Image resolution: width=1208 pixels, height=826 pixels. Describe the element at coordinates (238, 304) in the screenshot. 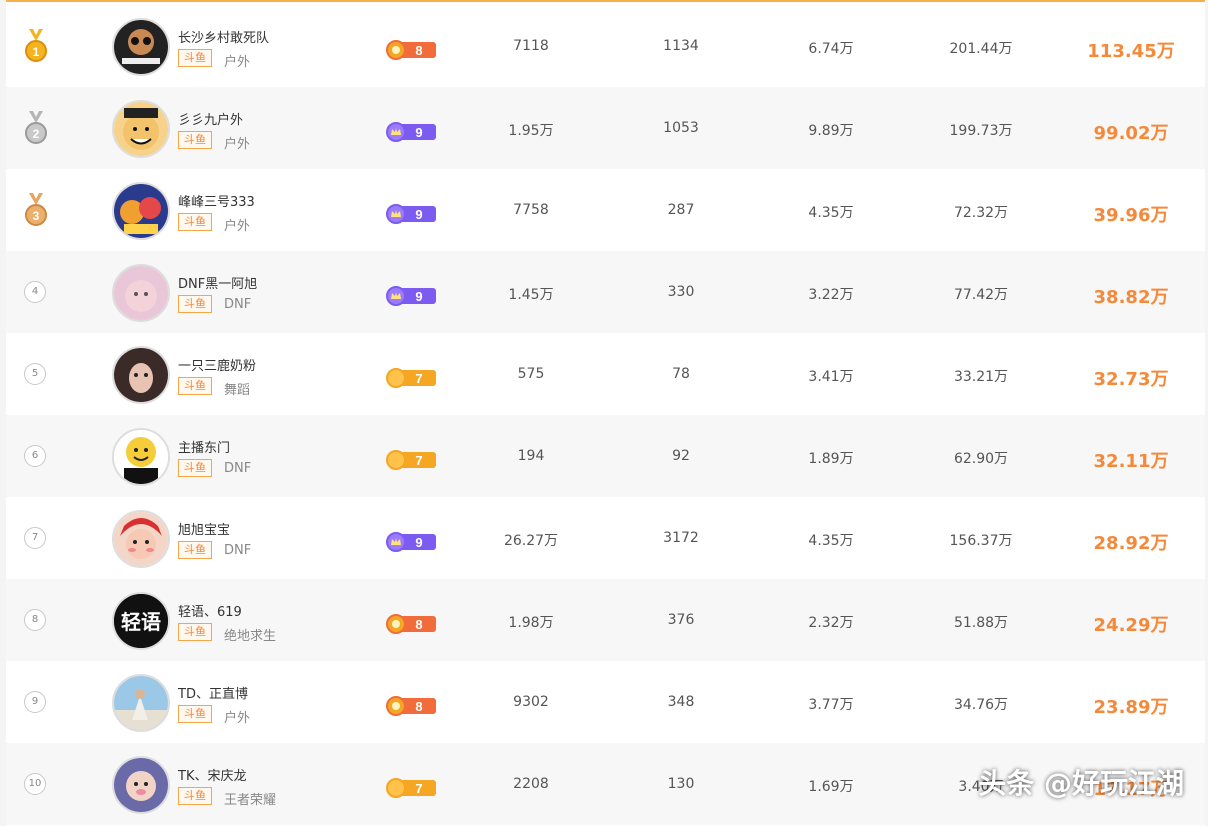

I see `category-label: DNF` at that location.